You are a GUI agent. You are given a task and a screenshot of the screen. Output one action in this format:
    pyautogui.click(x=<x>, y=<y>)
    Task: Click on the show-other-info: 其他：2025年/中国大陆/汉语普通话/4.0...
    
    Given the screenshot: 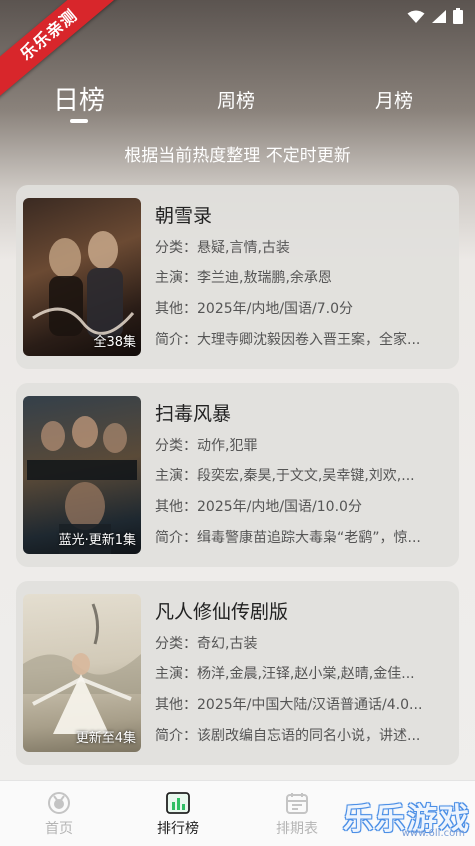 What is the action you would take?
    pyautogui.click(x=289, y=705)
    